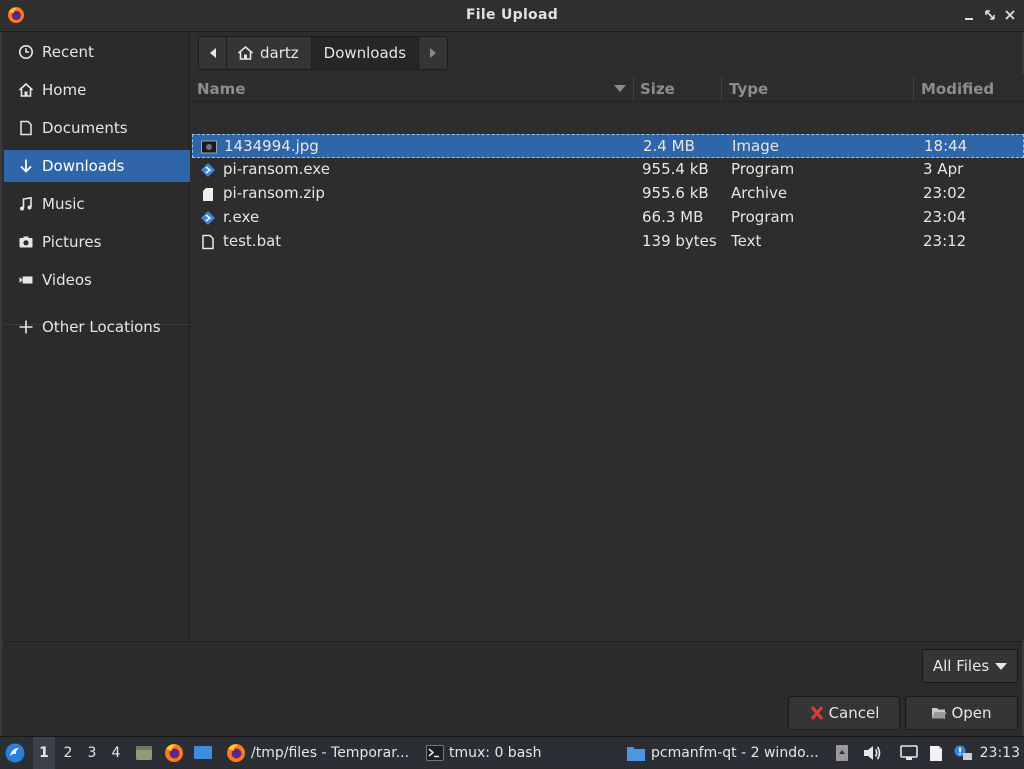  I want to click on quicklaunch-desktop, so click(203, 753).